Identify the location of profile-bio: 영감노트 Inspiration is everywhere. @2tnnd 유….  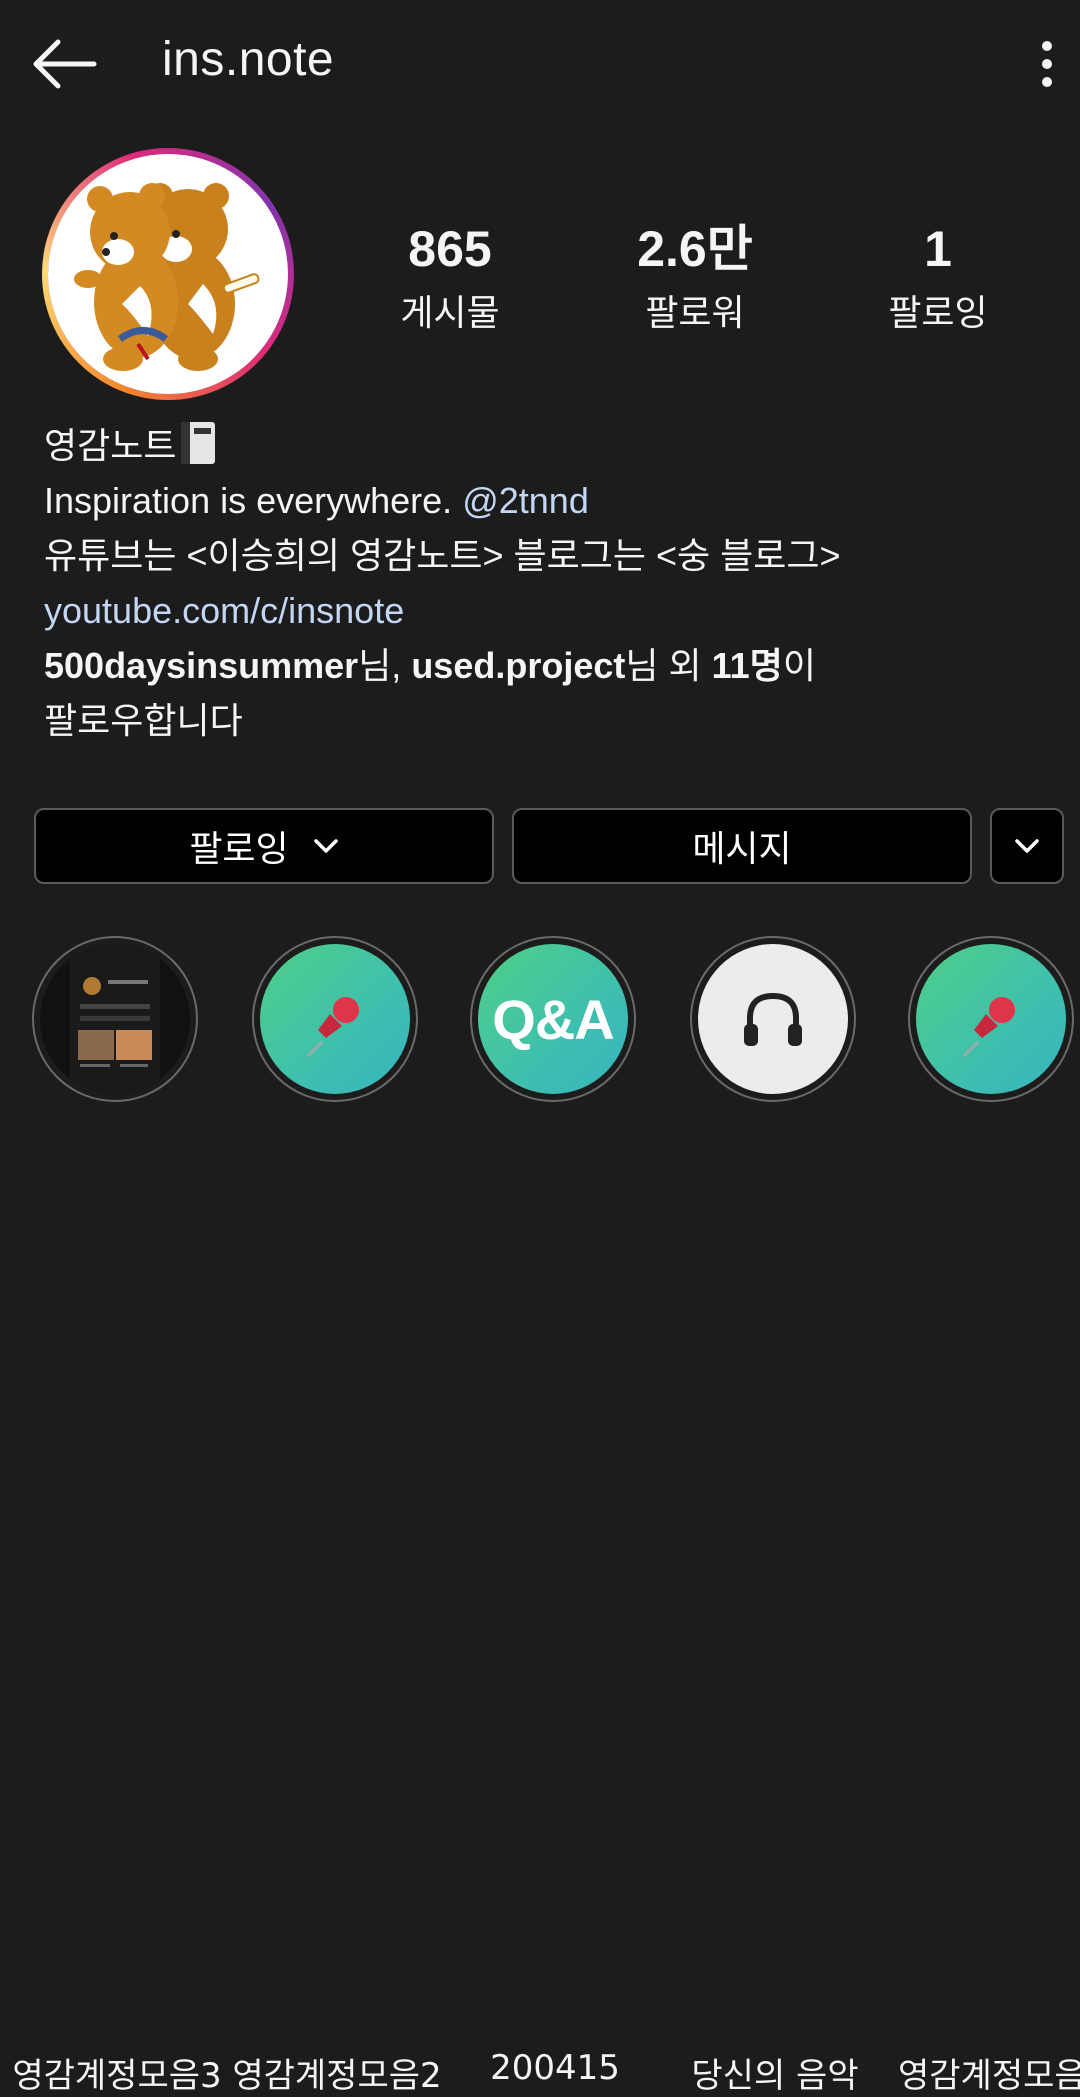
(544, 583).